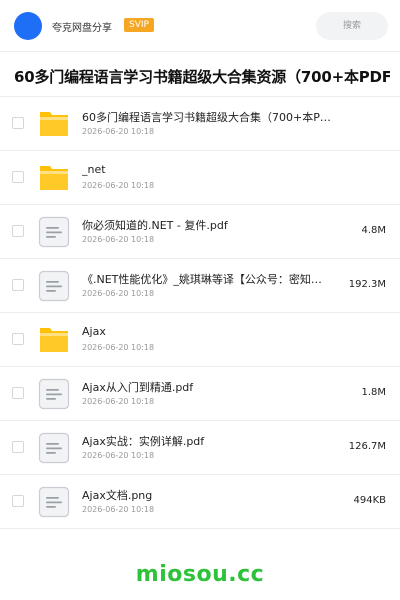 The height and width of the screenshot is (600, 400). Describe the element at coordinates (200, 178) in the screenshot. I see `list-item: _net 2026-06-20 10:18` at that location.